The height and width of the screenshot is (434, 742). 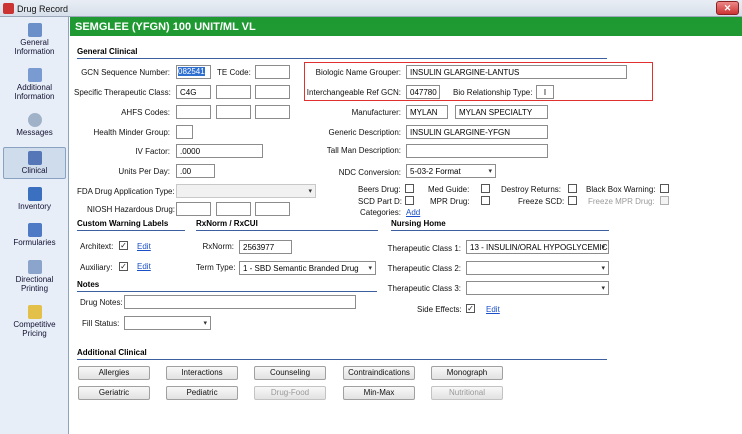 I want to click on drug-notes-field, so click(x=240, y=302).